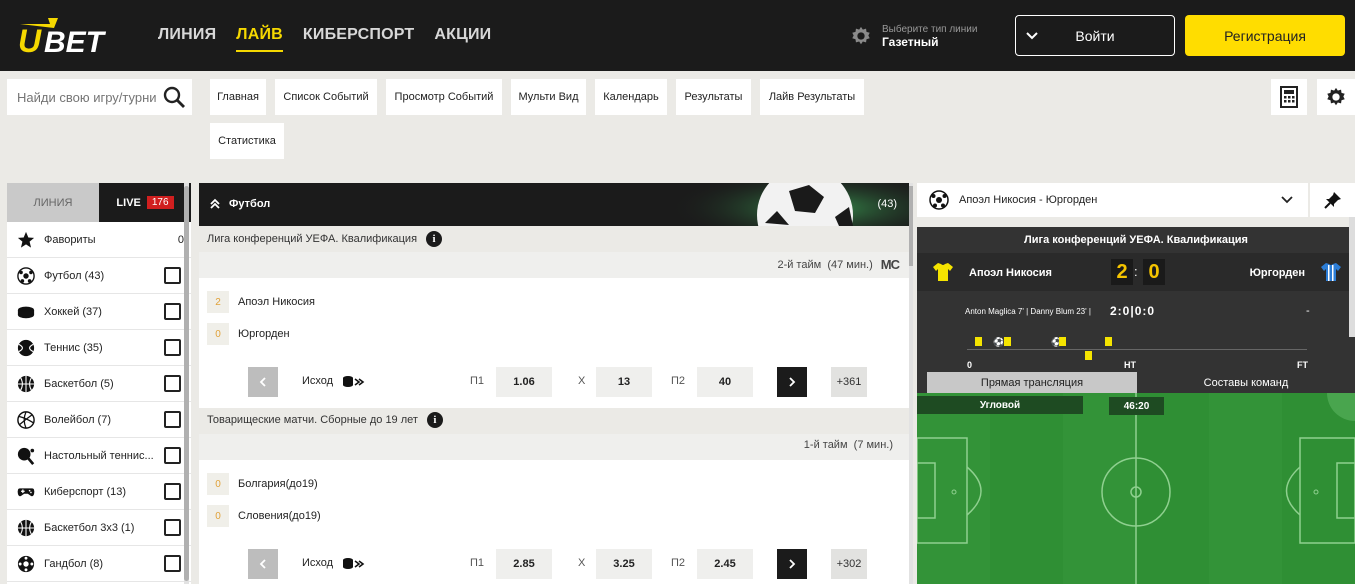 The image size is (1355, 584). Describe the element at coordinates (1122, 272) in the screenshot. I see `scoreboard-home-score: 2` at that location.